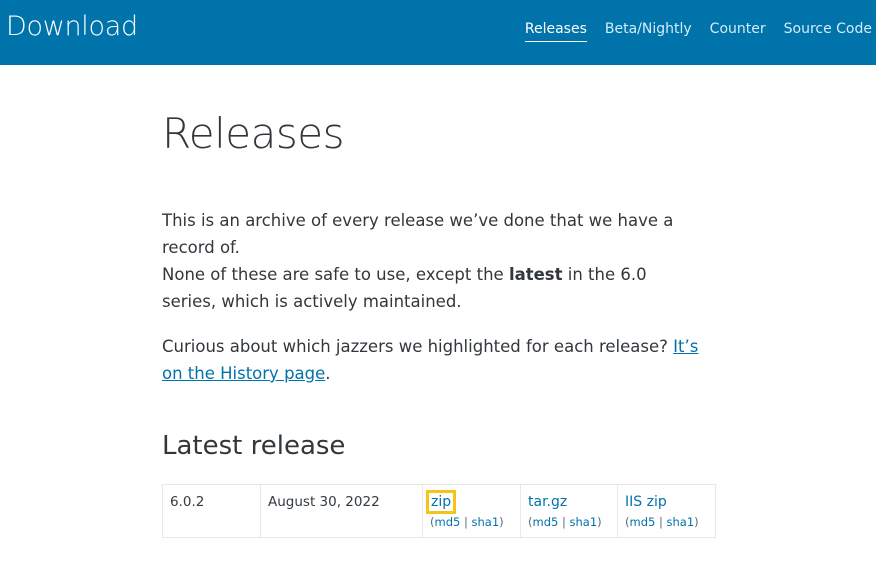 Image resolution: width=876 pixels, height=563 pixels. I want to click on iis-zip-download-link: IIS zip, so click(646, 502).